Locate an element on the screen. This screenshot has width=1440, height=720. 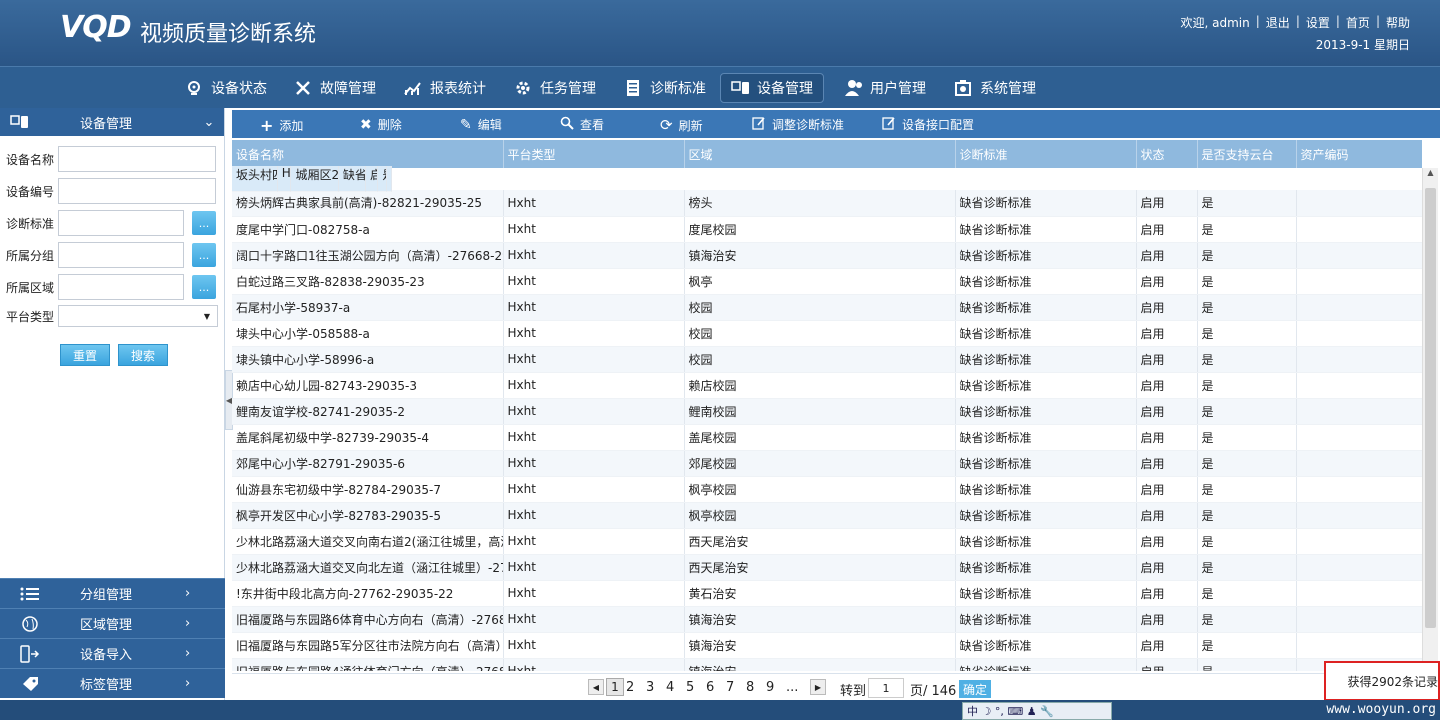
table-row: 赖店中心幼儿园-82743-29035-3 Hxht 赖店校园 缺省诊断标准 启用是 is located at coordinates (827, 385).